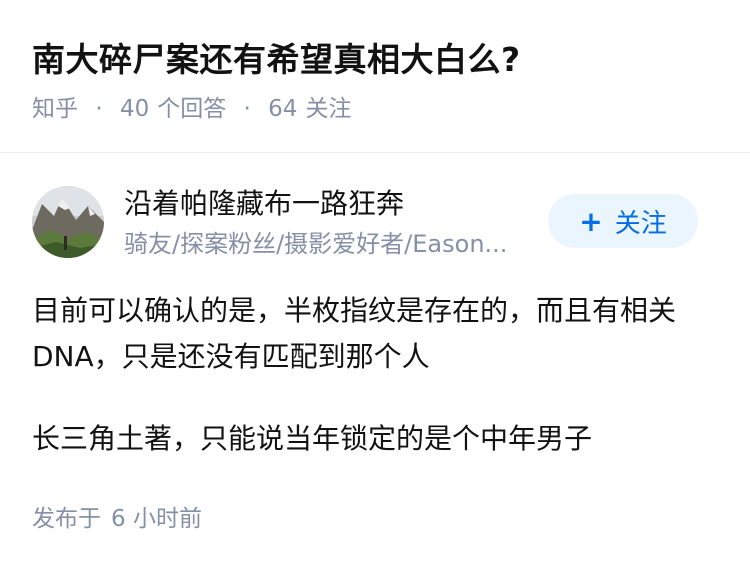 This screenshot has height=570, width=750. What do you see at coordinates (375, 152) in the screenshot?
I see `header-divider` at bounding box center [375, 152].